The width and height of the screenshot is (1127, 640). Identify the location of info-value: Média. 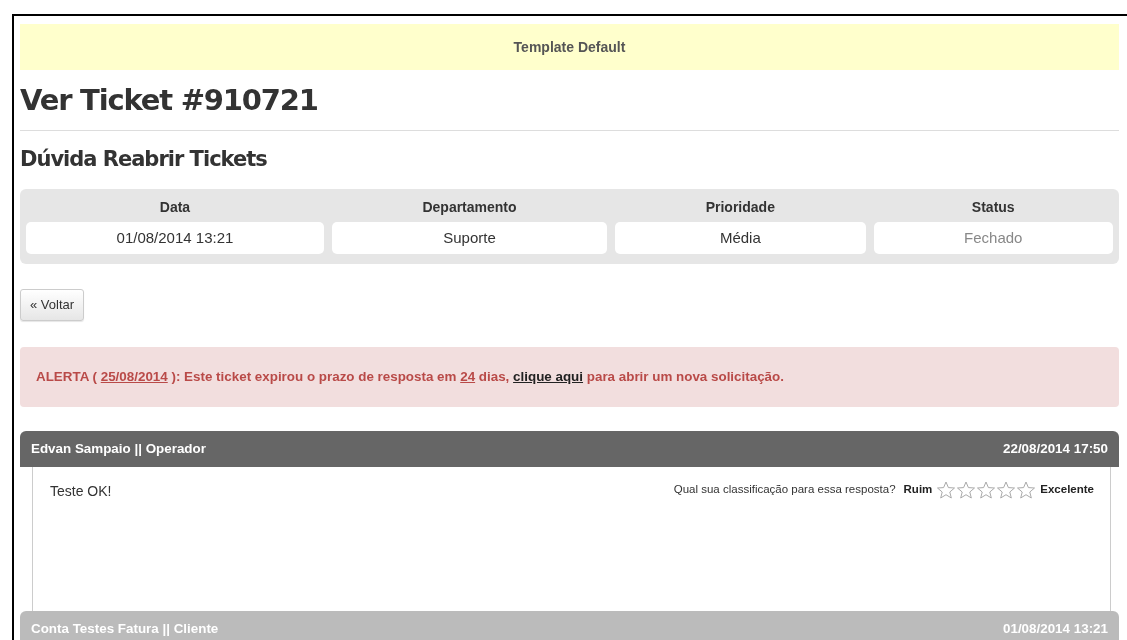
(740, 238).